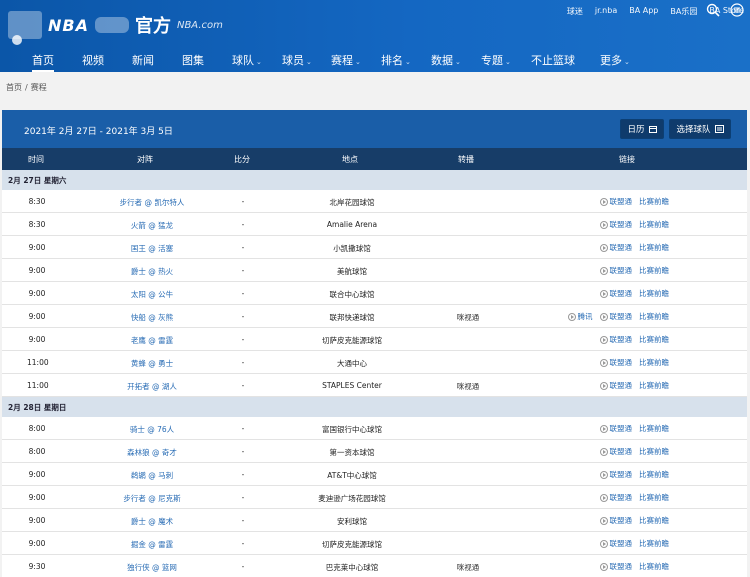 The height and width of the screenshot is (577, 750). Describe the element at coordinates (352, 271) in the screenshot. I see `venue: 美航球馆` at that location.